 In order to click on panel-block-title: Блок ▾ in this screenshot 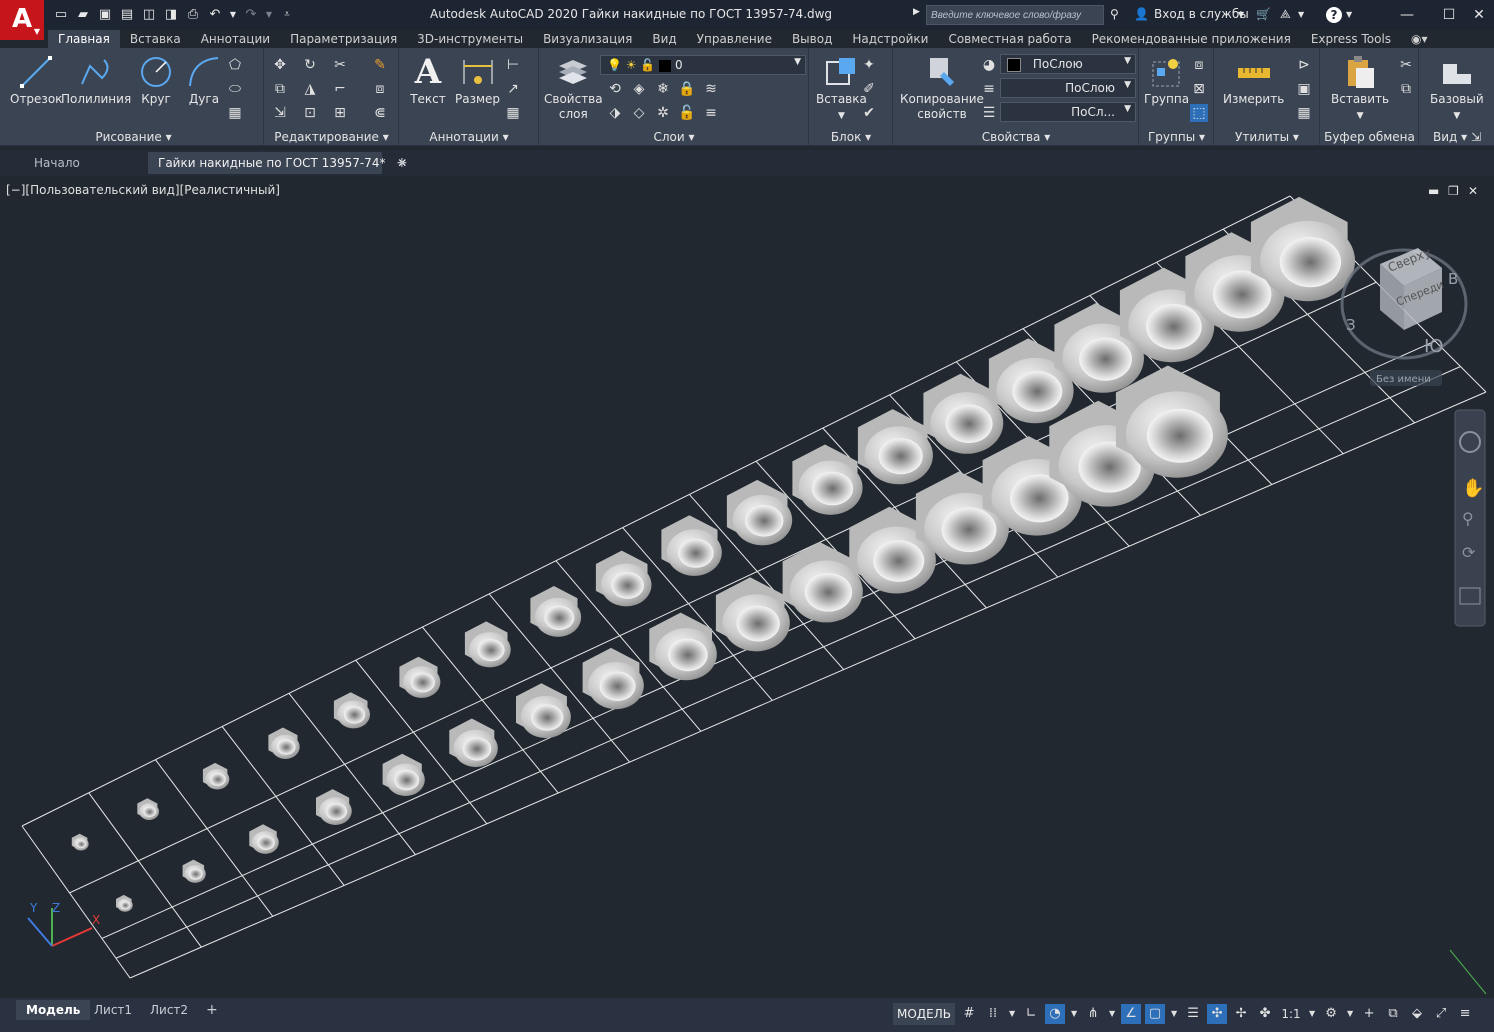, I will do `click(851, 137)`.